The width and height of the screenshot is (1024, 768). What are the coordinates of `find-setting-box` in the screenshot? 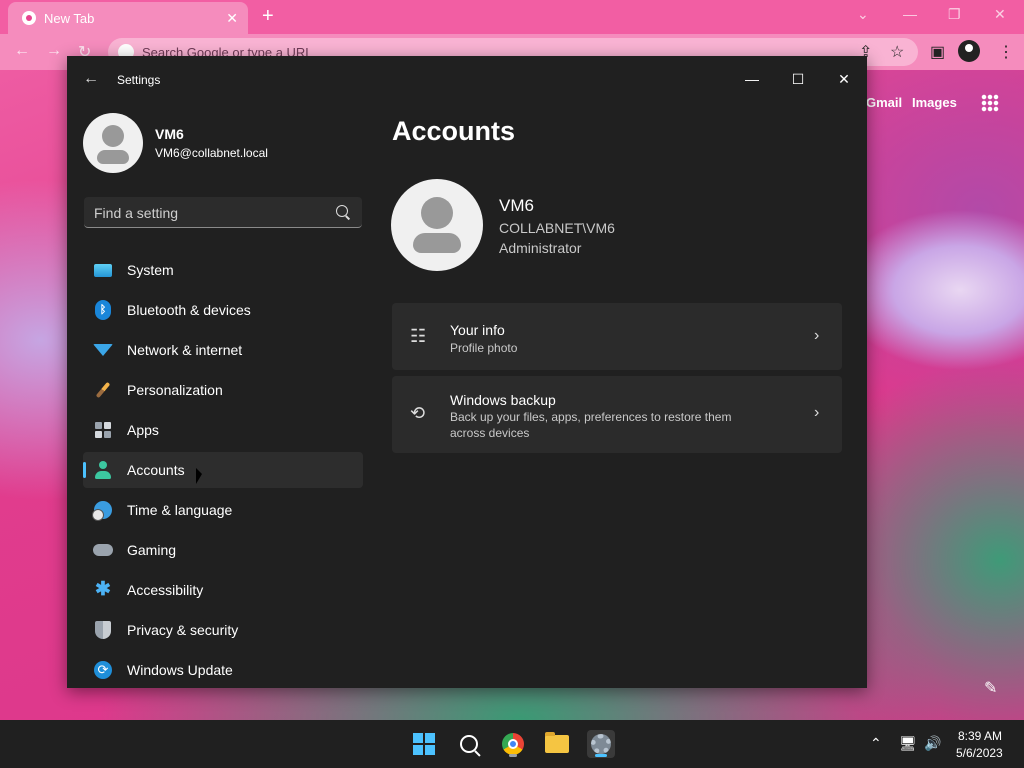 It's located at (223, 213).